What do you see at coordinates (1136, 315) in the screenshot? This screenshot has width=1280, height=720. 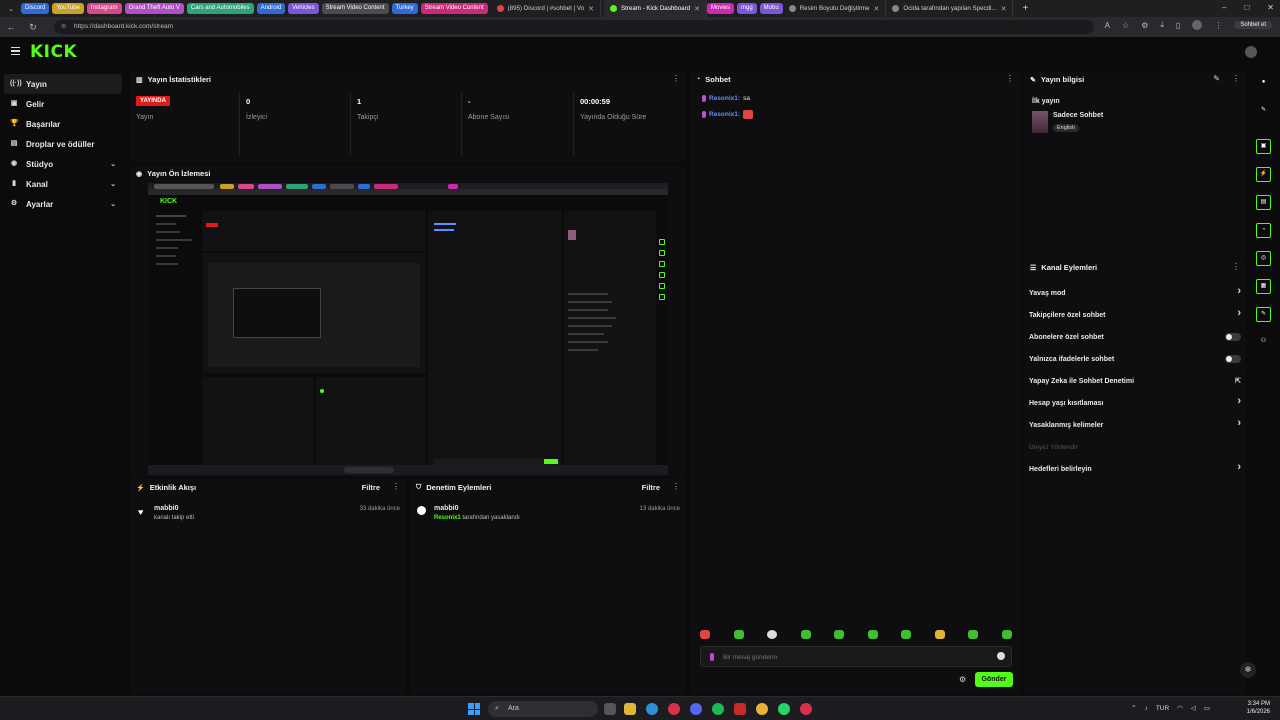 I see `channel-action-row: Takipçilere özel sohbet ›` at bounding box center [1136, 315].